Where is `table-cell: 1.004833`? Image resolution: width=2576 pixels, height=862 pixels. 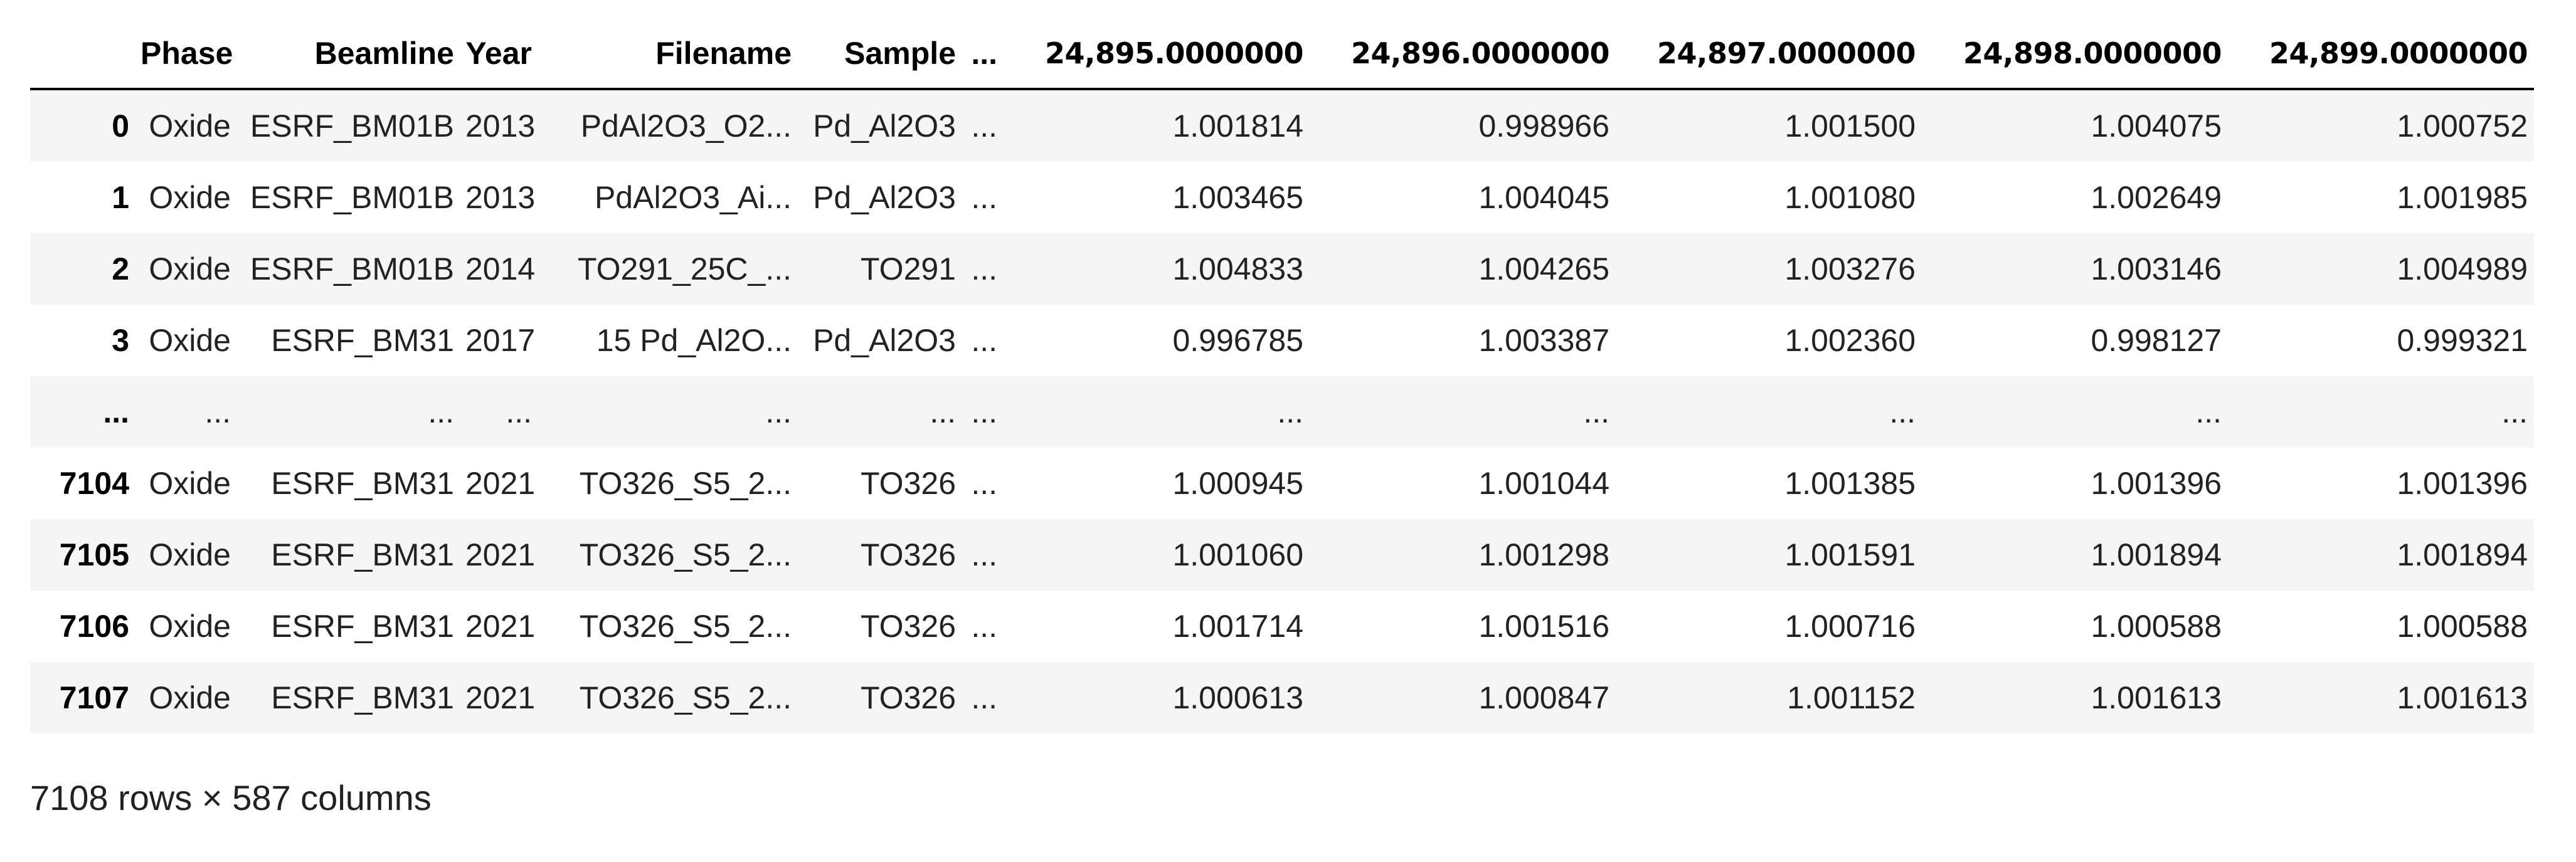 table-cell: 1.004833 is located at coordinates (1237, 268).